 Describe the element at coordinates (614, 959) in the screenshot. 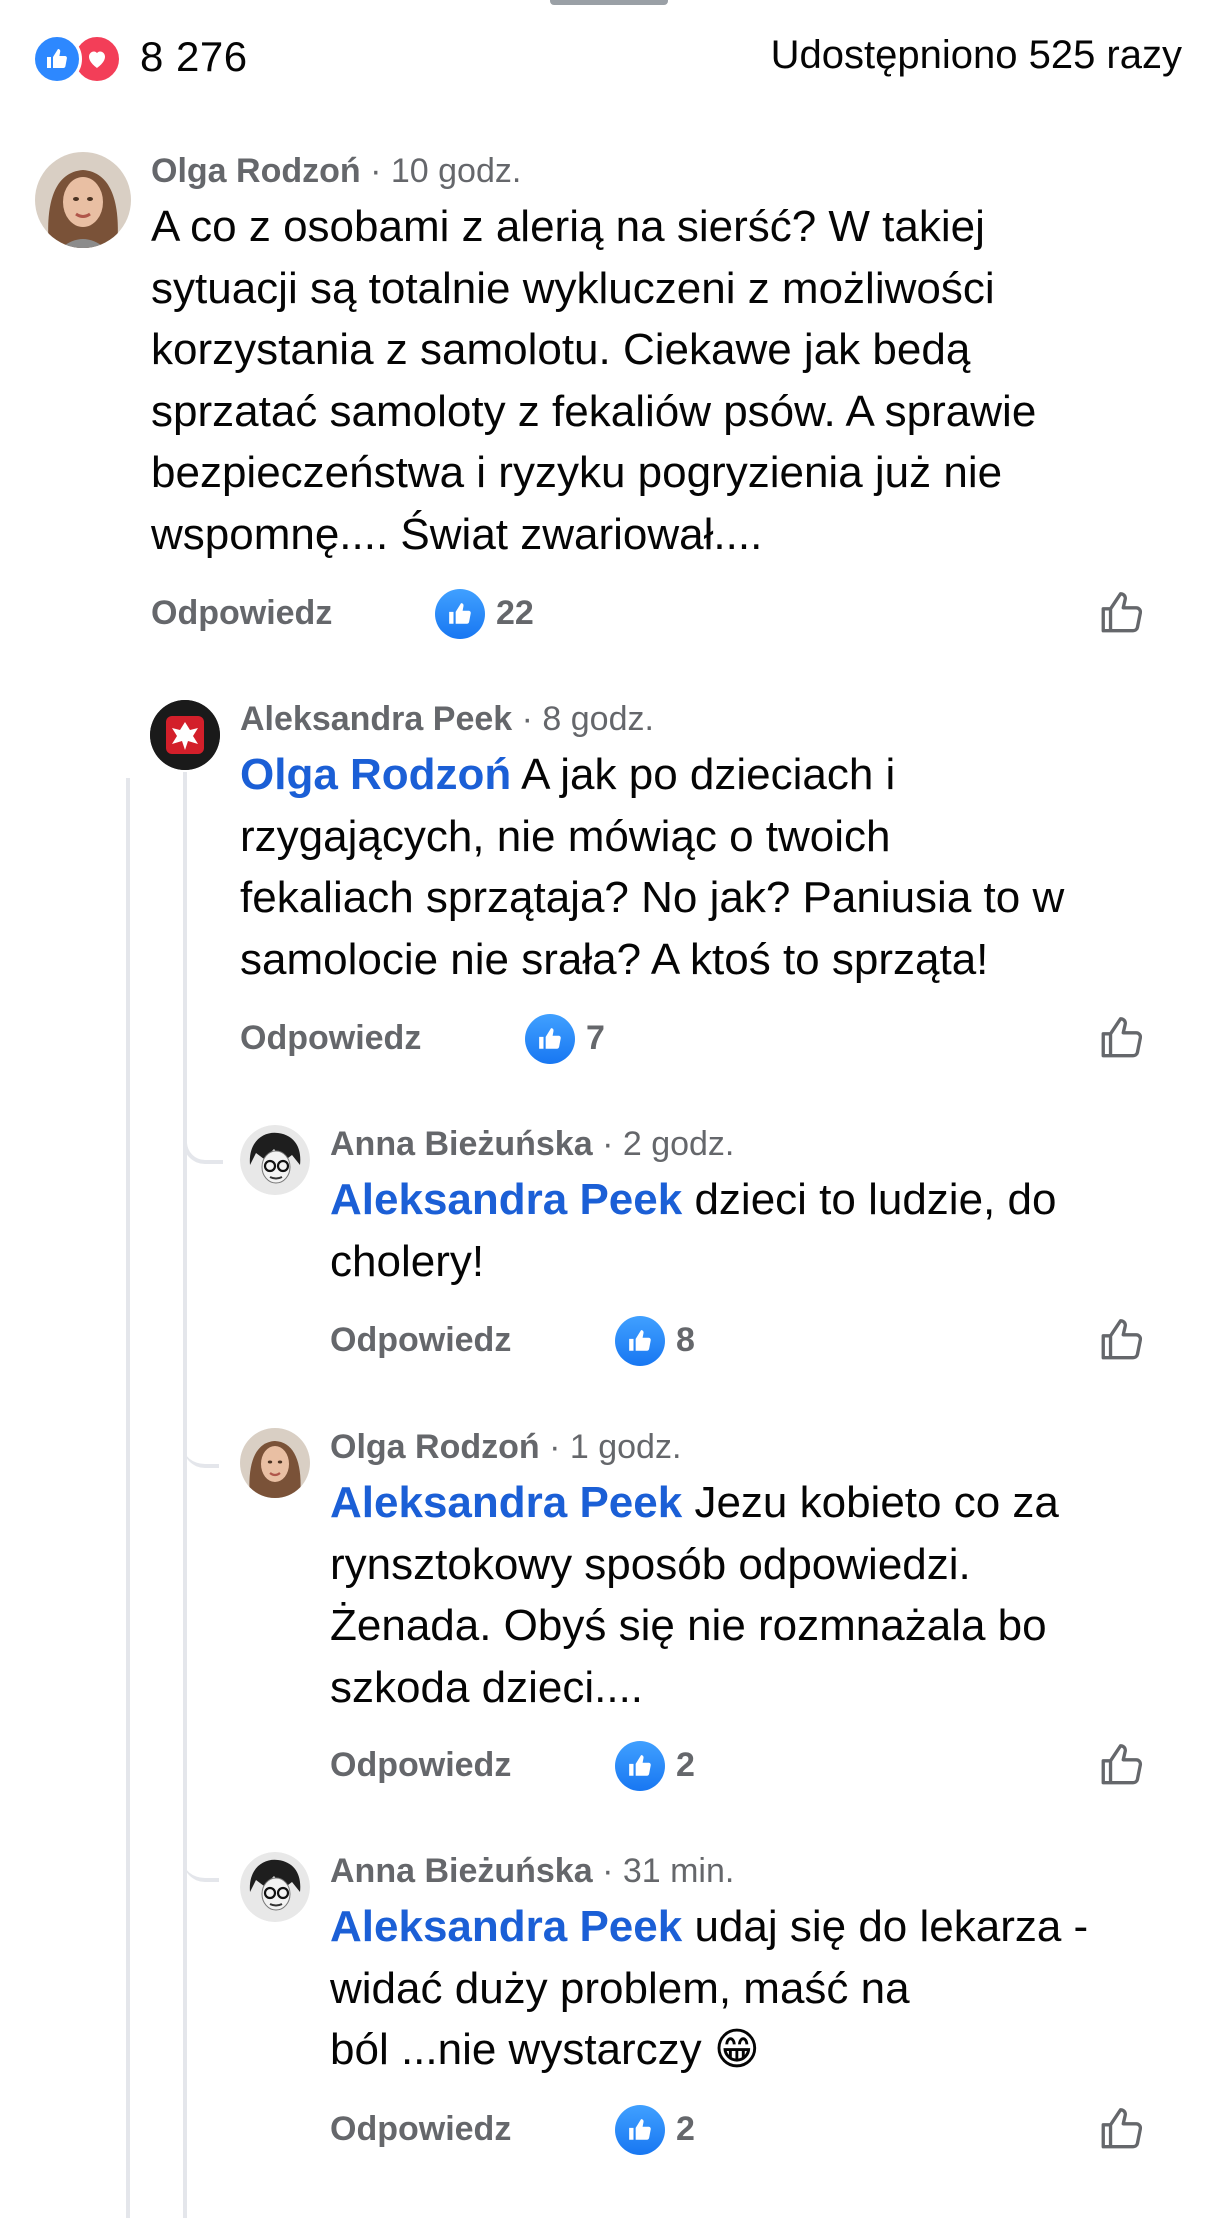

I see `comment-line: samolocie nie srała? A ktoś to sprząta!` at that location.